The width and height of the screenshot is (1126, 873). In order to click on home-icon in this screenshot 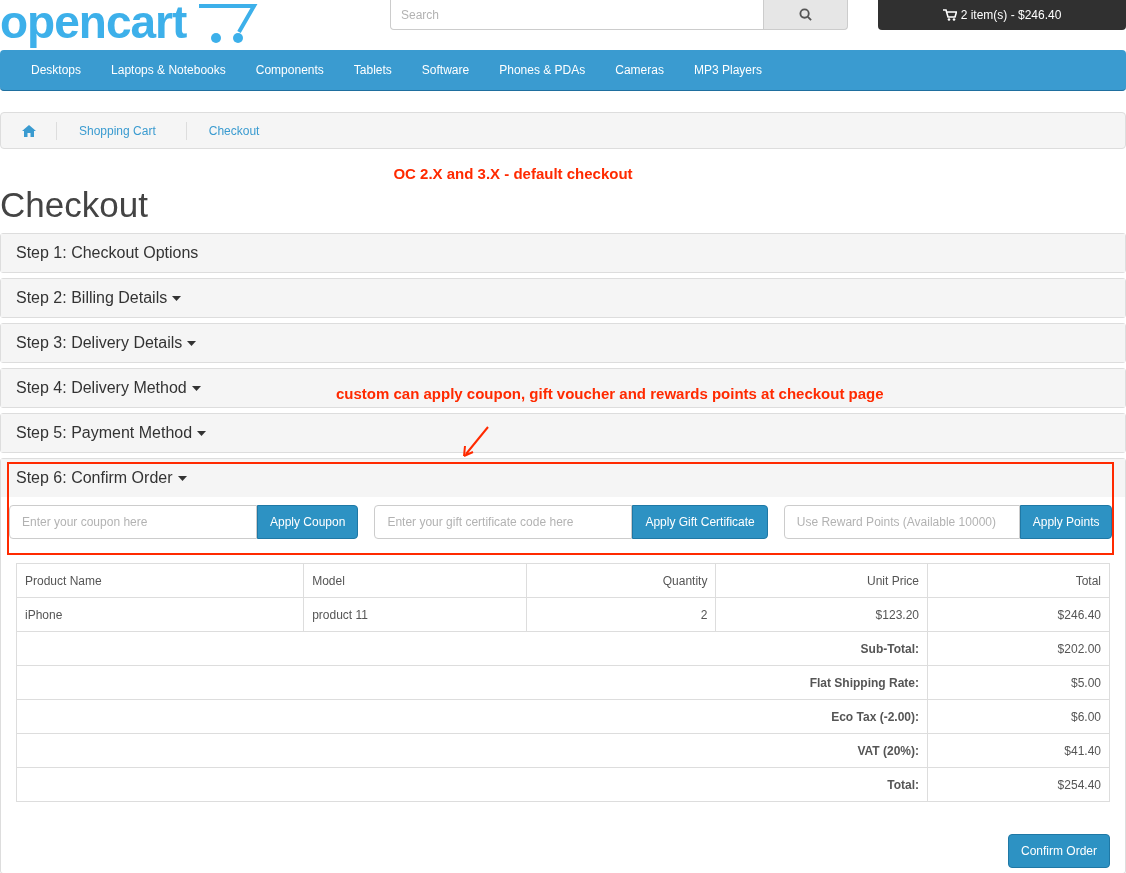, I will do `click(28, 130)`.